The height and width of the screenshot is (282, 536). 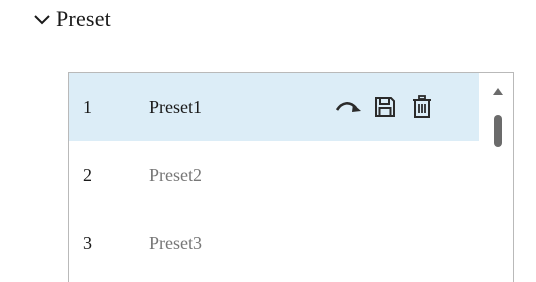 I want to click on preset-number: 3, so click(x=87, y=242).